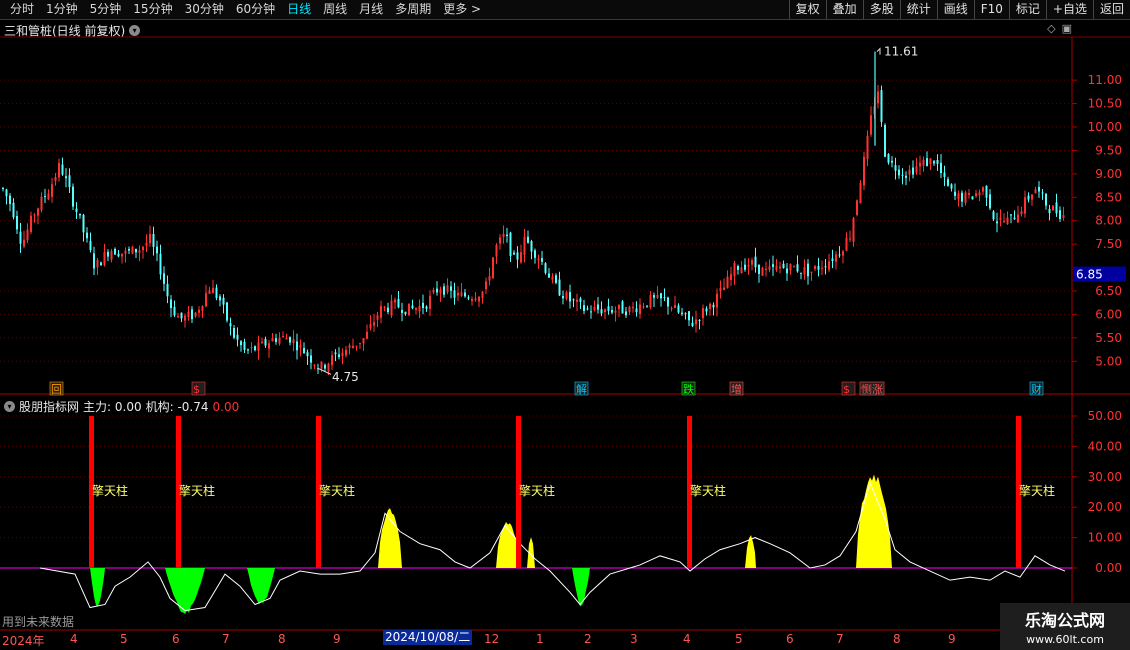 The height and width of the screenshot is (650, 1130). Describe the element at coordinates (177, 407) in the screenshot. I see `institution-value: 机构: -0.74` at that location.